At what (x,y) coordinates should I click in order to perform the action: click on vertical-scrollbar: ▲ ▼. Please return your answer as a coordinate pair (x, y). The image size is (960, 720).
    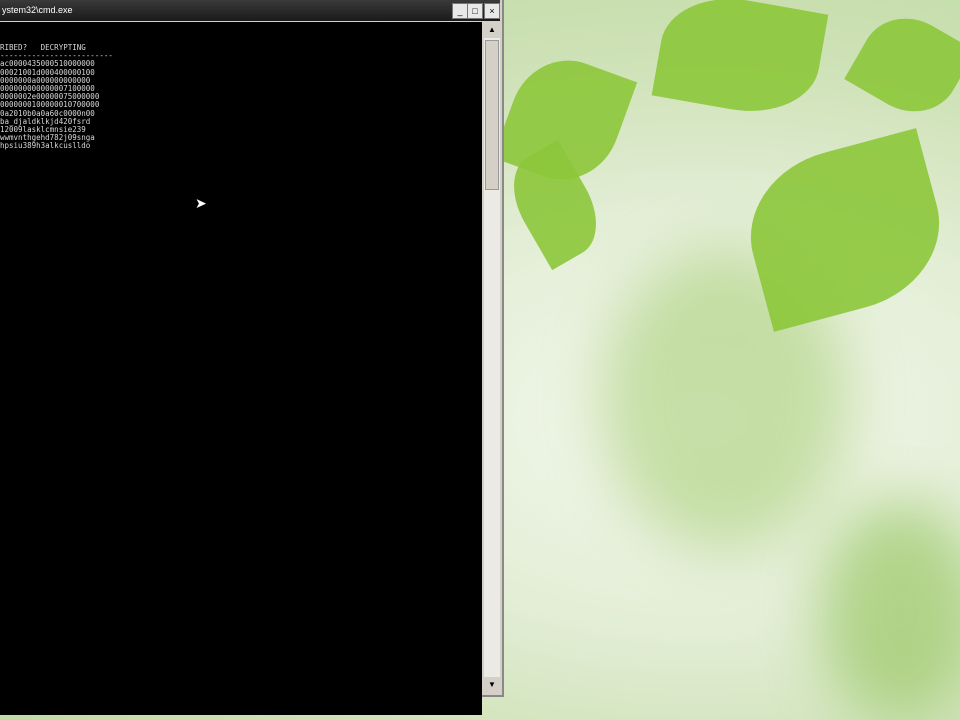
    Looking at the image, I should click on (492, 357).